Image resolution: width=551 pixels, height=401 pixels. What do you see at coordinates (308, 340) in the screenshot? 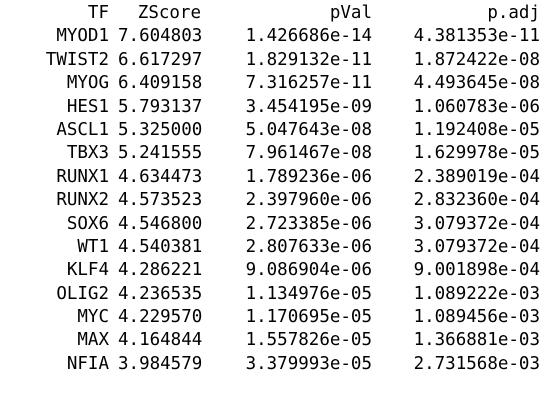
I see `pval-cell: 1.557826e-05` at bounding box center [308, 340].